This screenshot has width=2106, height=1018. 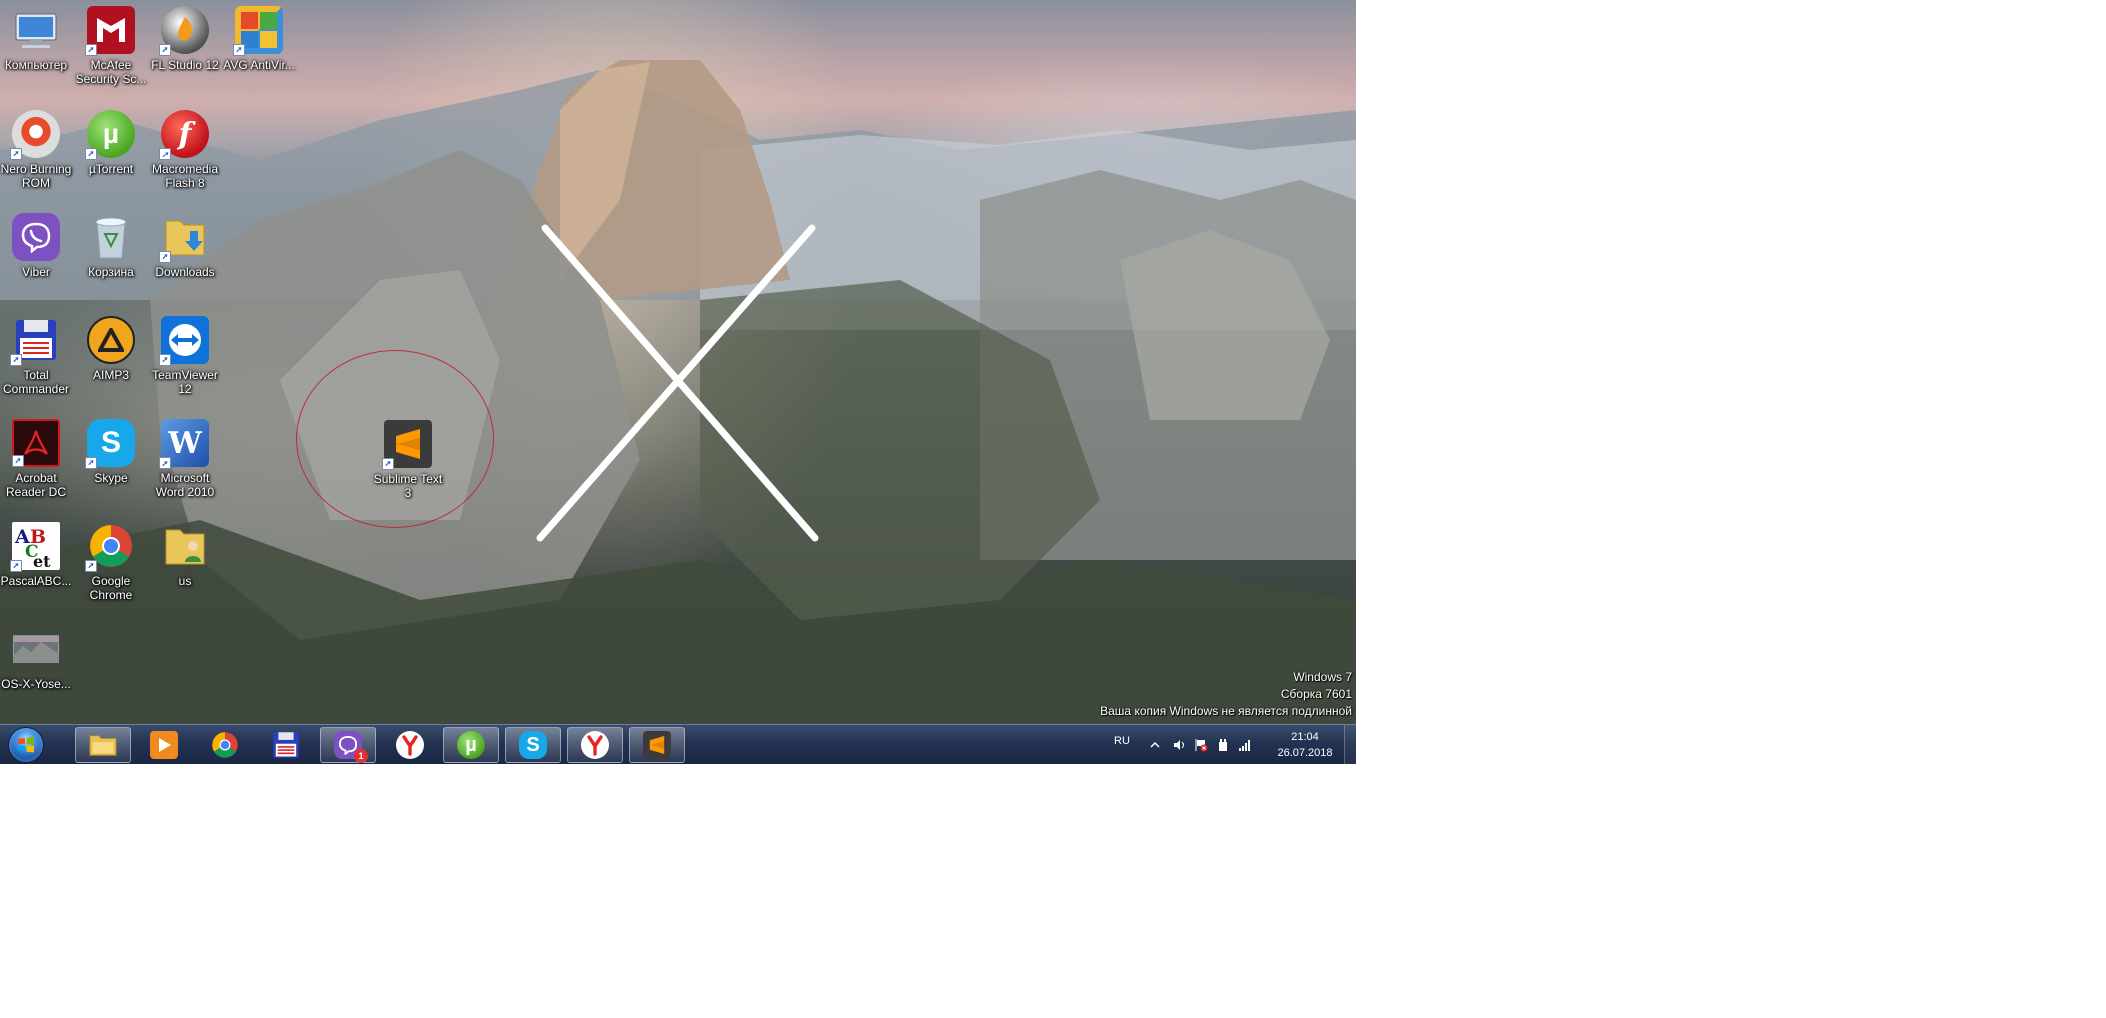 What do you see at coordinates (111, 272) in the screenshot?
I see `desktop-icon-label: Корзина` at bounding box center [111, 272].